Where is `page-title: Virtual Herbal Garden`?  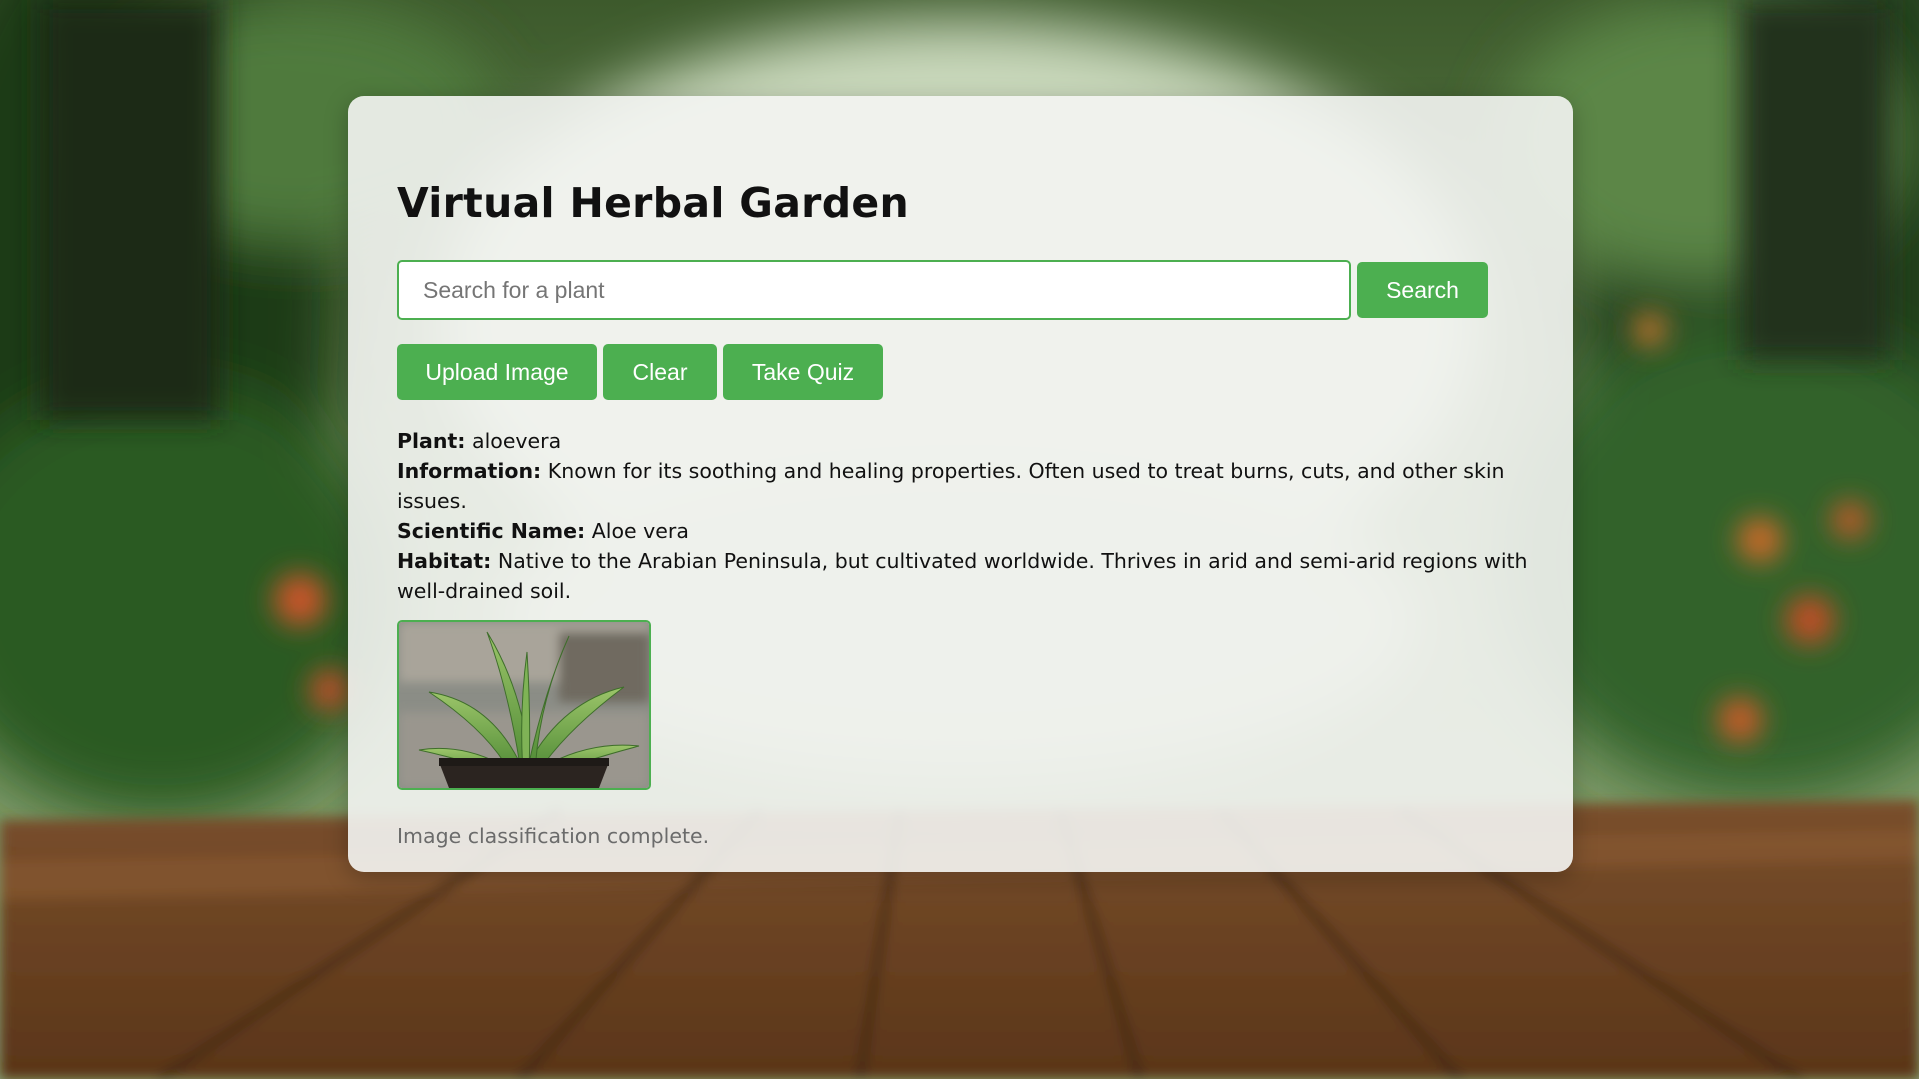
page-title: Virtual Herbal Garden is located at coordinates (653, 203).